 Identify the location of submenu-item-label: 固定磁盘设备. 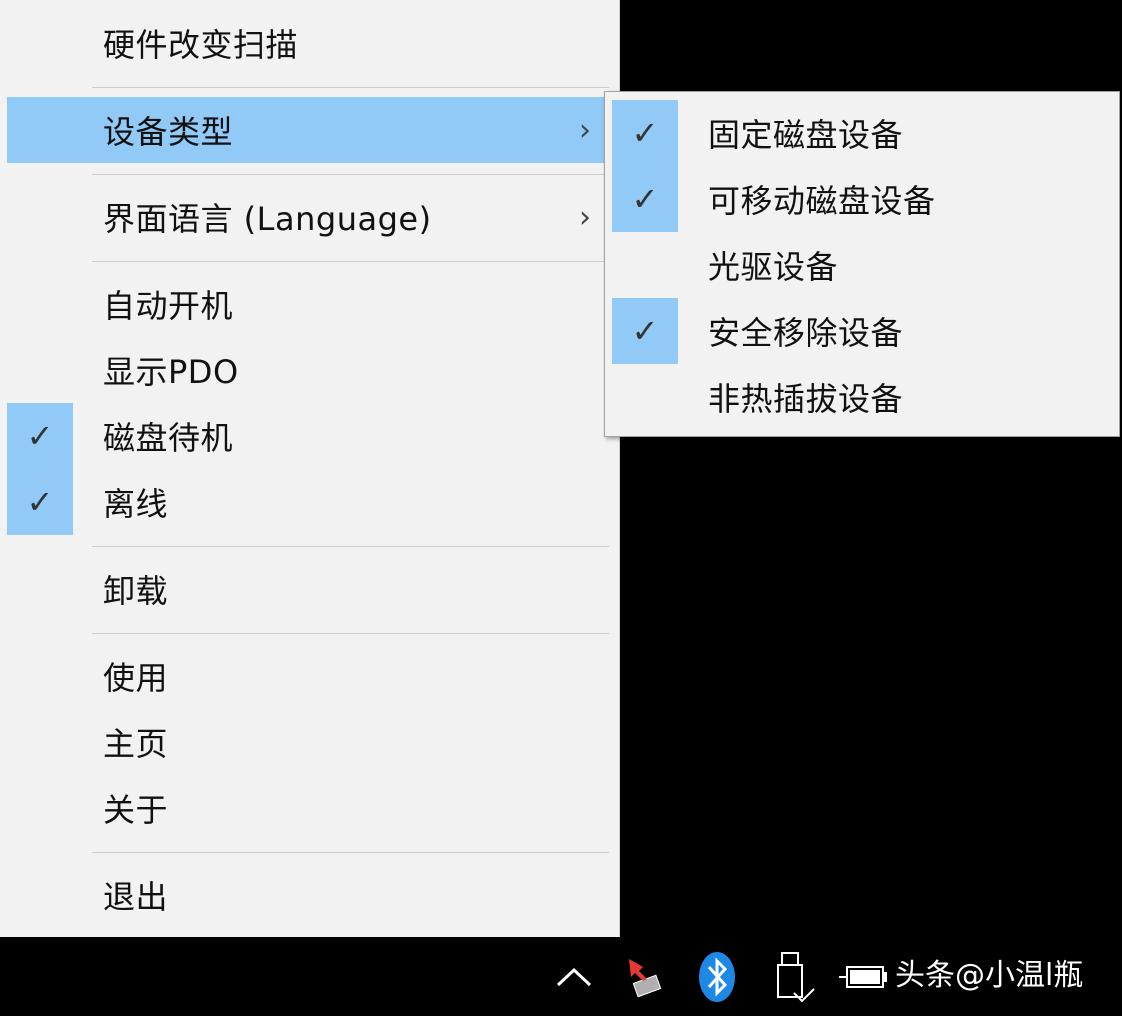
(806, 135).